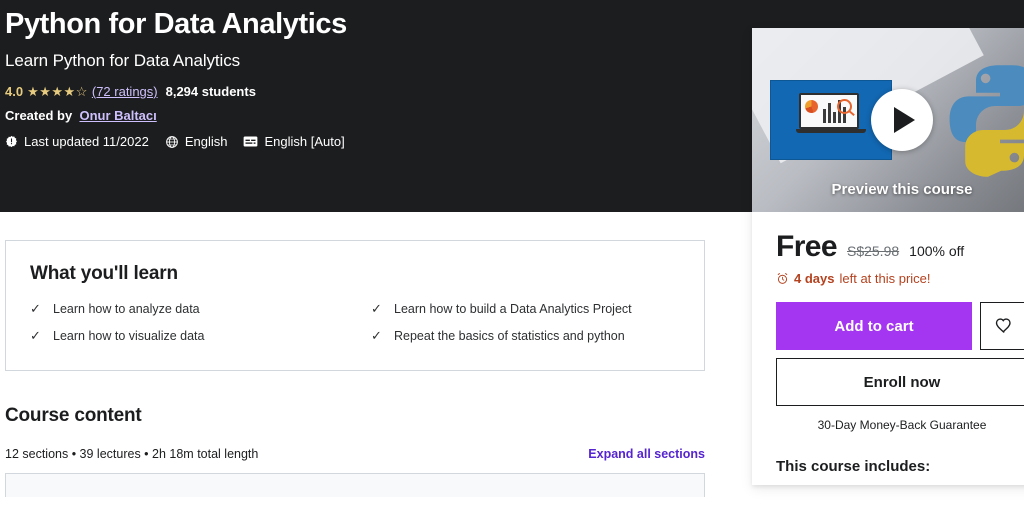  Describe the element at coordinates (125, 91) in the screenshot. I see `ratings-count-link: (72 ratings)` at that location.